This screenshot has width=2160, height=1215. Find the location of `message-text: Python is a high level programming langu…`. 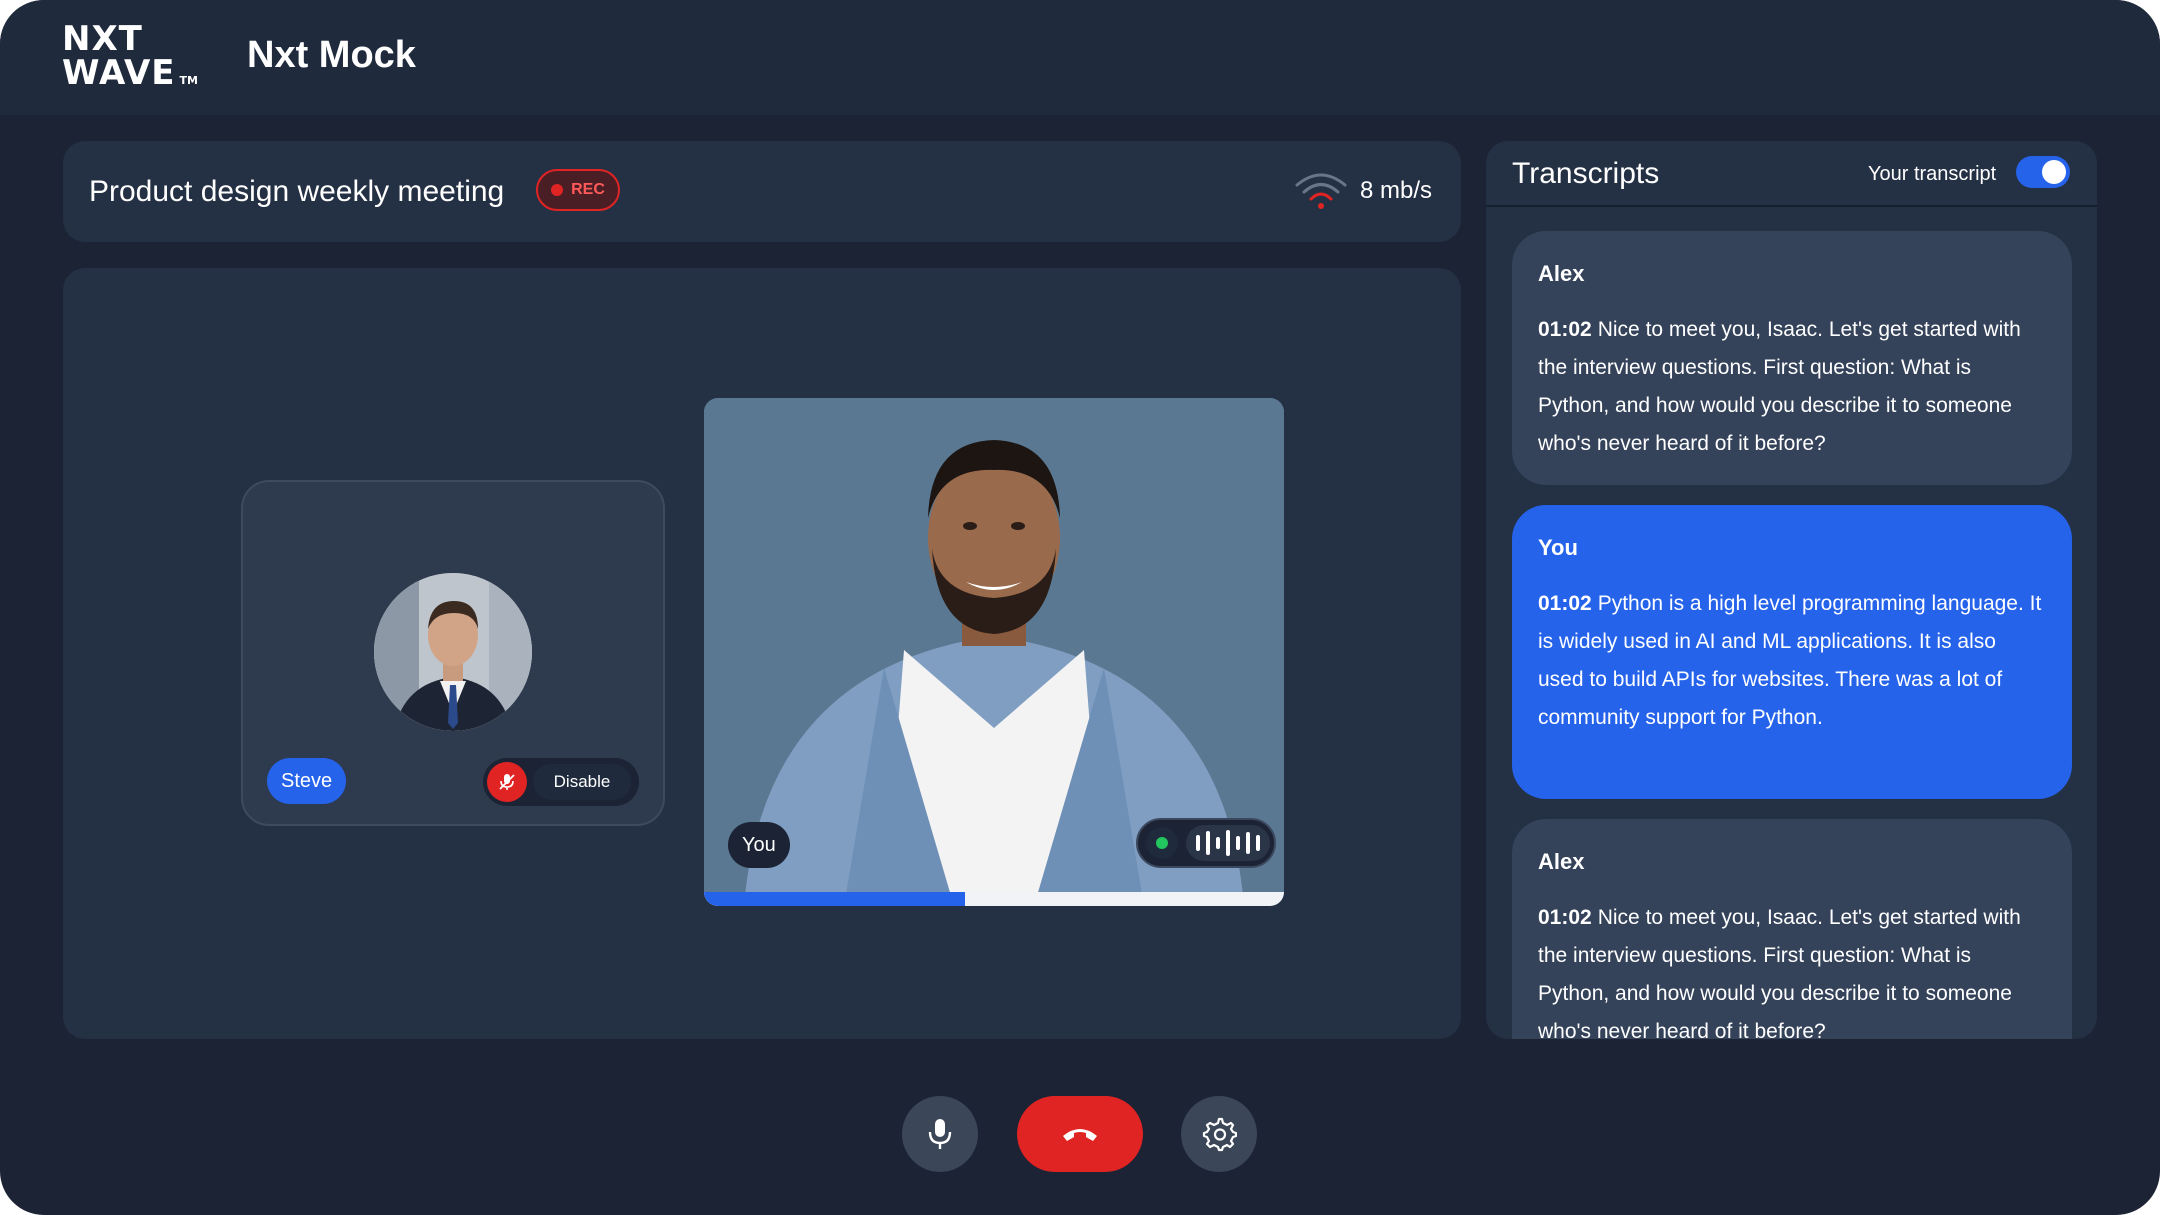

message-text: Python is a high level programming langu… is located at coordinates (1790, 660).